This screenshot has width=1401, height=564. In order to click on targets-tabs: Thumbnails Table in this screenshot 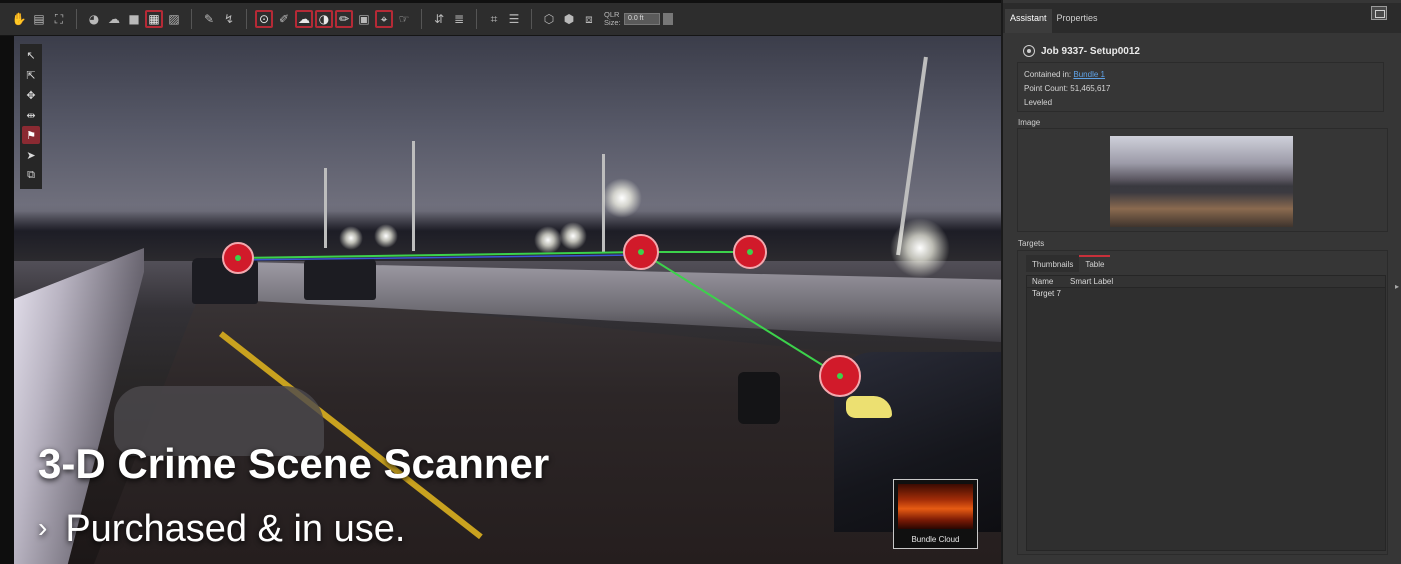, I will do `click(1068, 263)`.